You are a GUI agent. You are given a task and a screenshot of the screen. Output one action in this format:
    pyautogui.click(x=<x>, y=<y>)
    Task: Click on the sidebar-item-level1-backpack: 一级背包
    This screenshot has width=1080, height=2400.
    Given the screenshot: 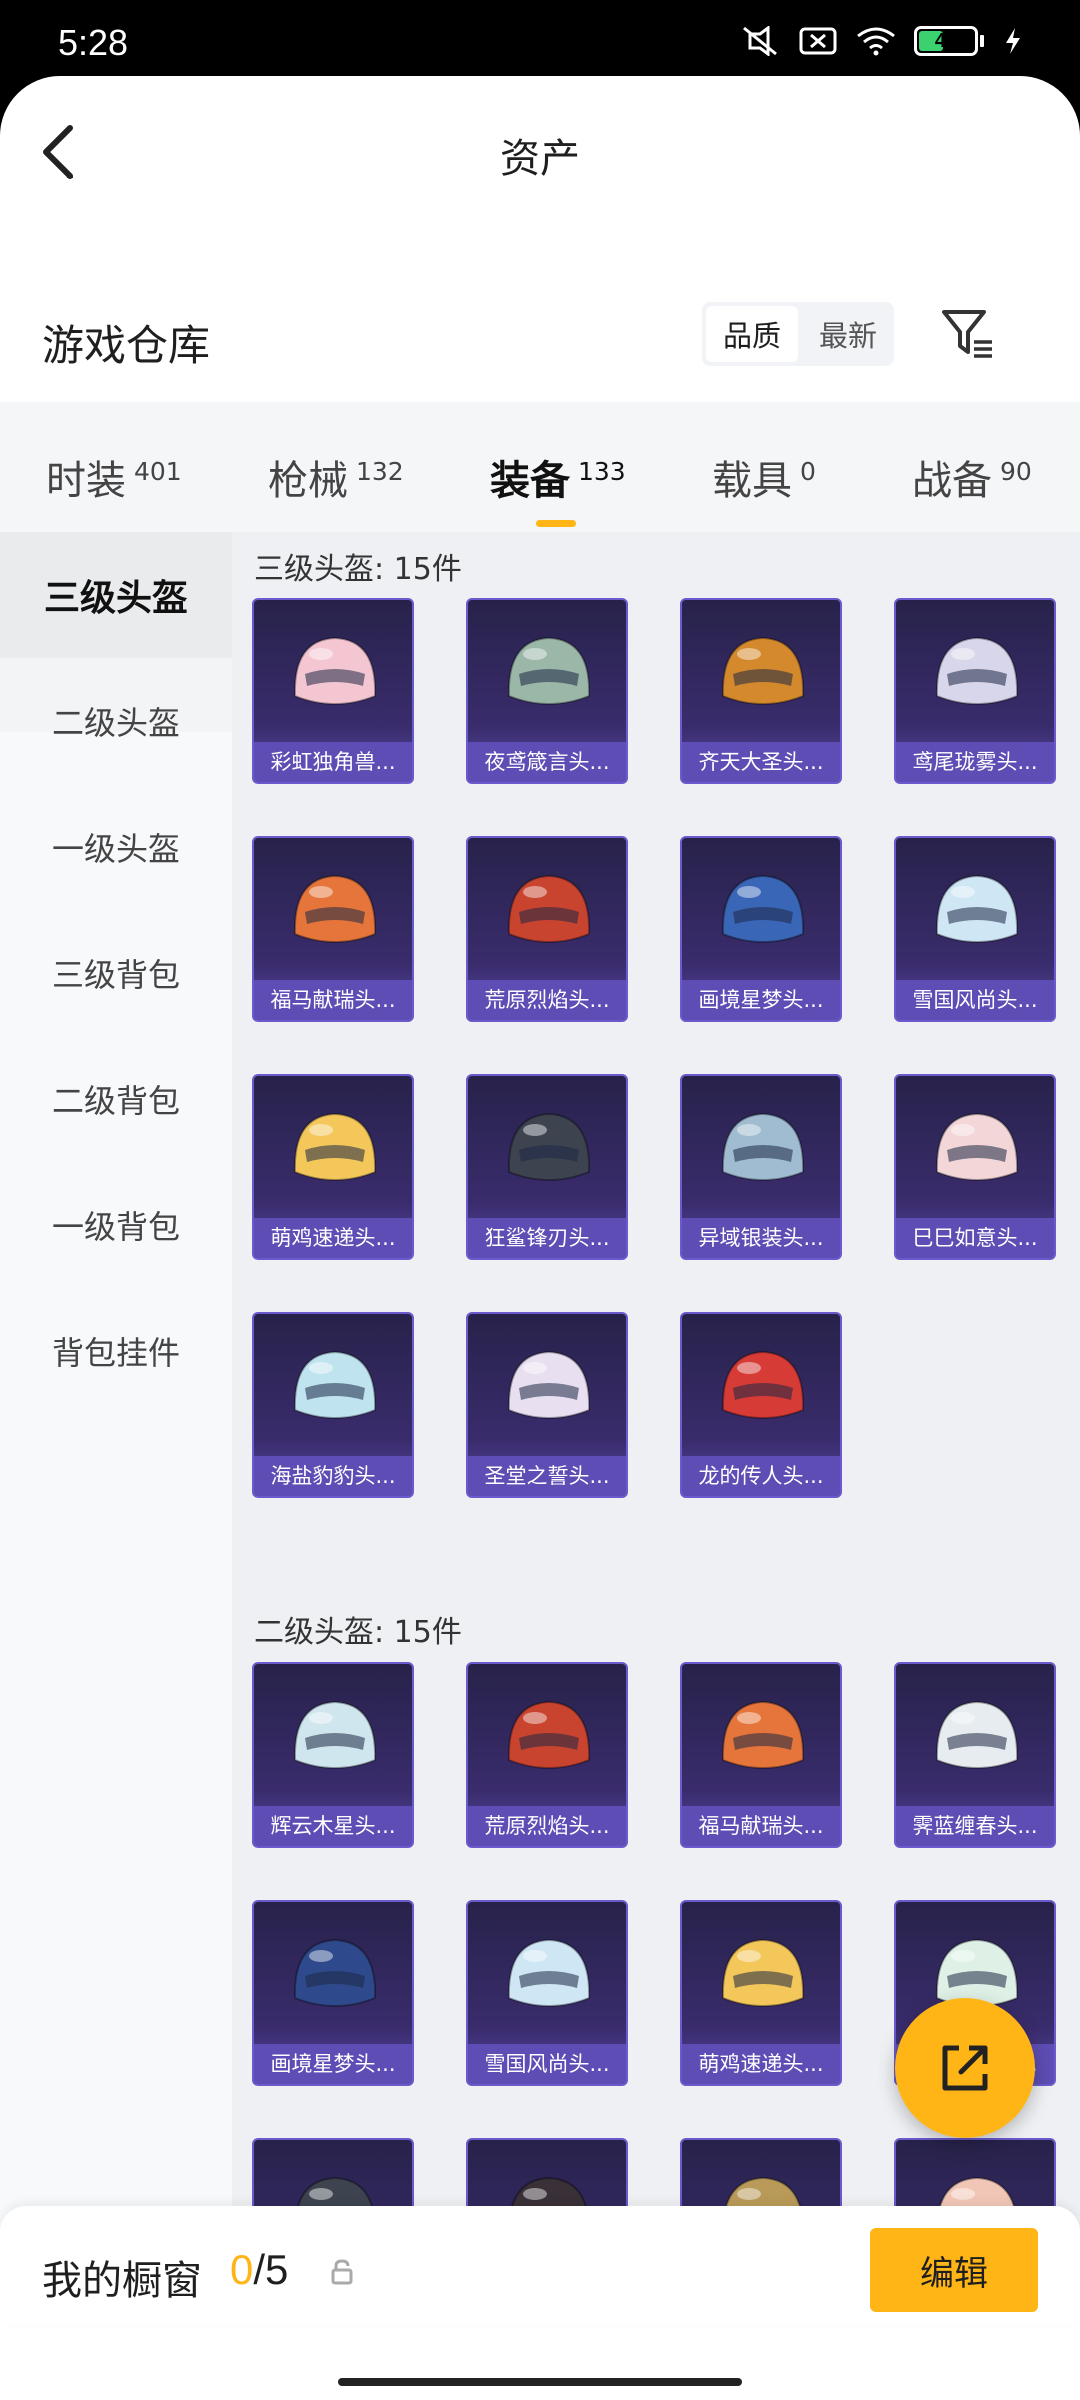 What is the action you would take?
    pyautogui.click(x=116, y=1225)
    